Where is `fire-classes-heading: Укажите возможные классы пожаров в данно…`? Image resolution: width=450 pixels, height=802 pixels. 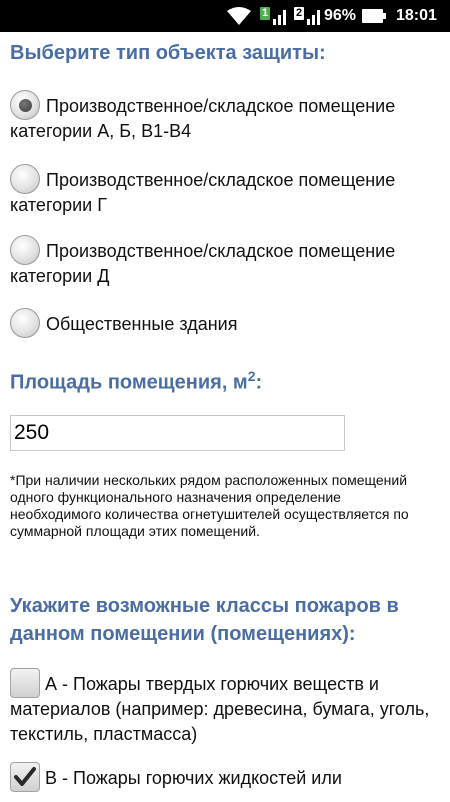
fire-classes-heading: Укажите возможные классы пожаров в данно… is located at coordinates (204, 620).